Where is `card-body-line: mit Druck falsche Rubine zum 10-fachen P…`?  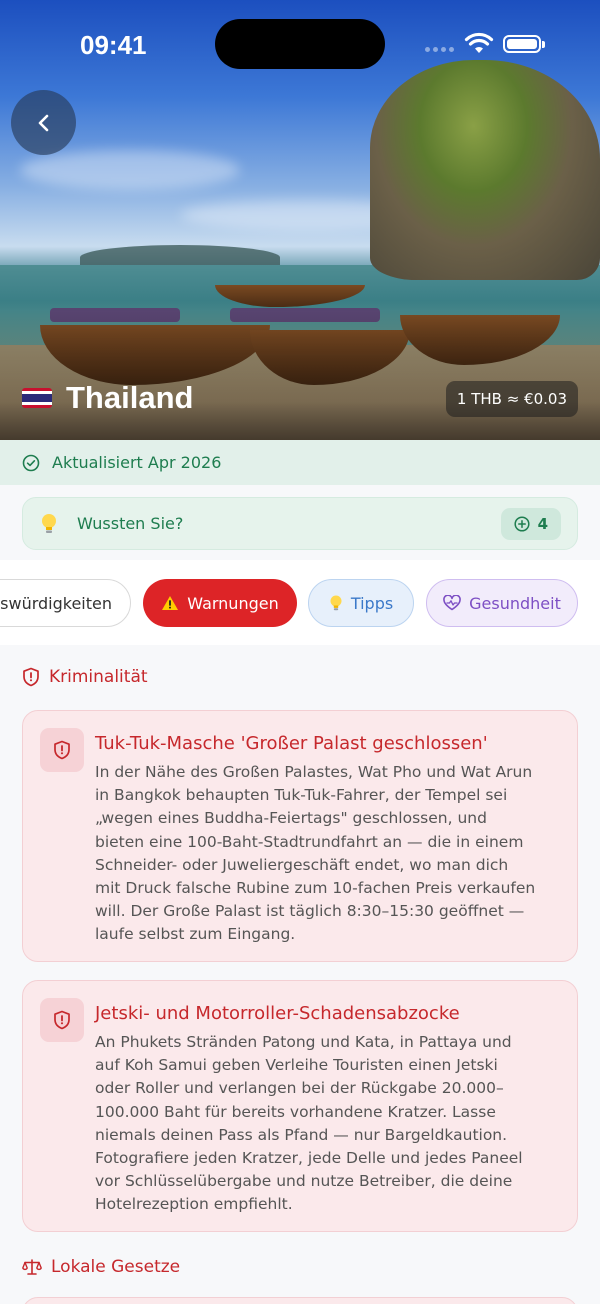
card-body-line: mit Druck falsche Rubine zum 10-fachen P… is located at coordinates (315, 888).